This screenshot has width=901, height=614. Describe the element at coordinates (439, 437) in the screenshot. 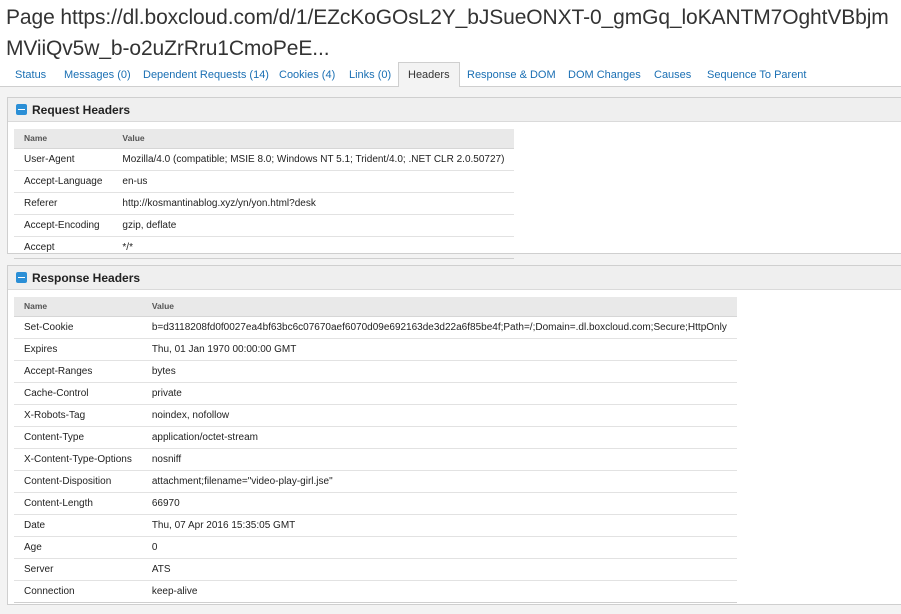

I see `header-value: application/octet-stream` at that location.